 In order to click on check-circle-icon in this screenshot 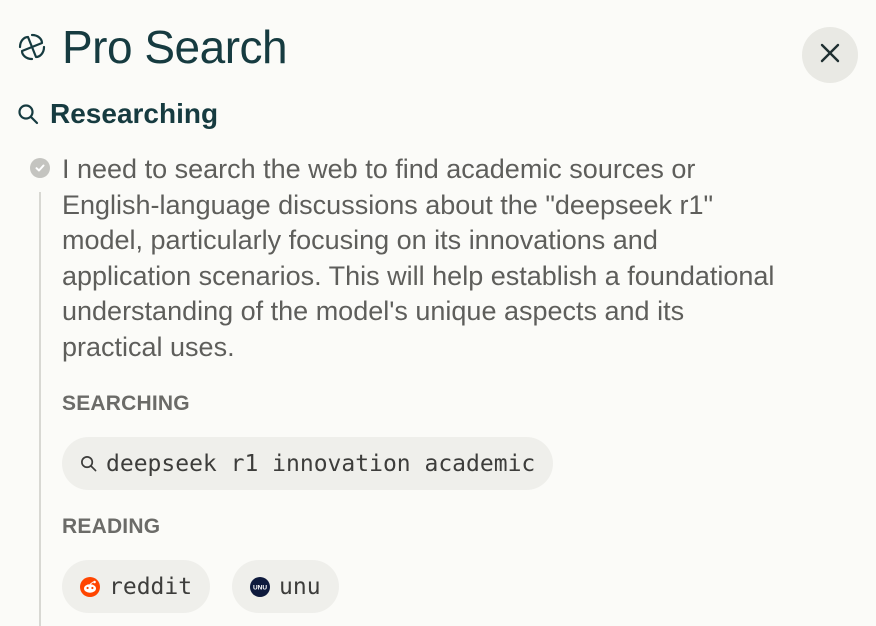, I will do `click(40, 168)`.